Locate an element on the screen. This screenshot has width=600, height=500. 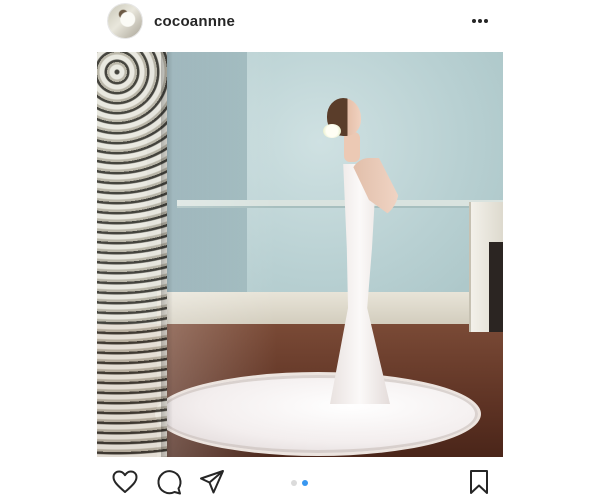
comment-bubble-icon is located at coordinates (169, 482).